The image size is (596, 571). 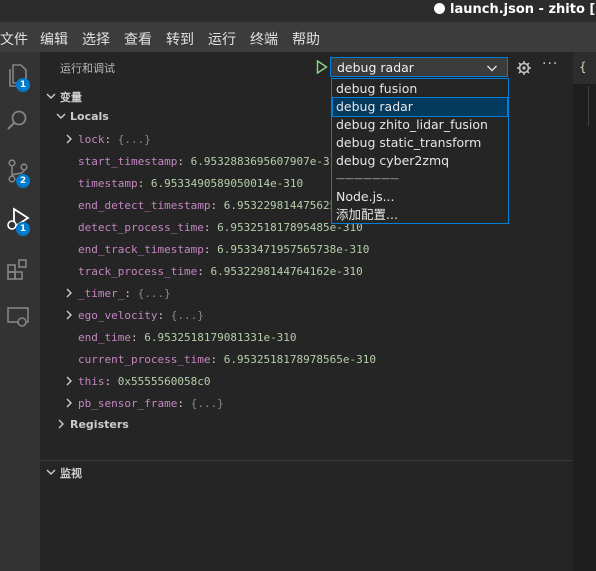 What do you see at coordinates (101, 293) in the screenshot?
I see `variable-name: _timer_` at bounding box center [101, 293].